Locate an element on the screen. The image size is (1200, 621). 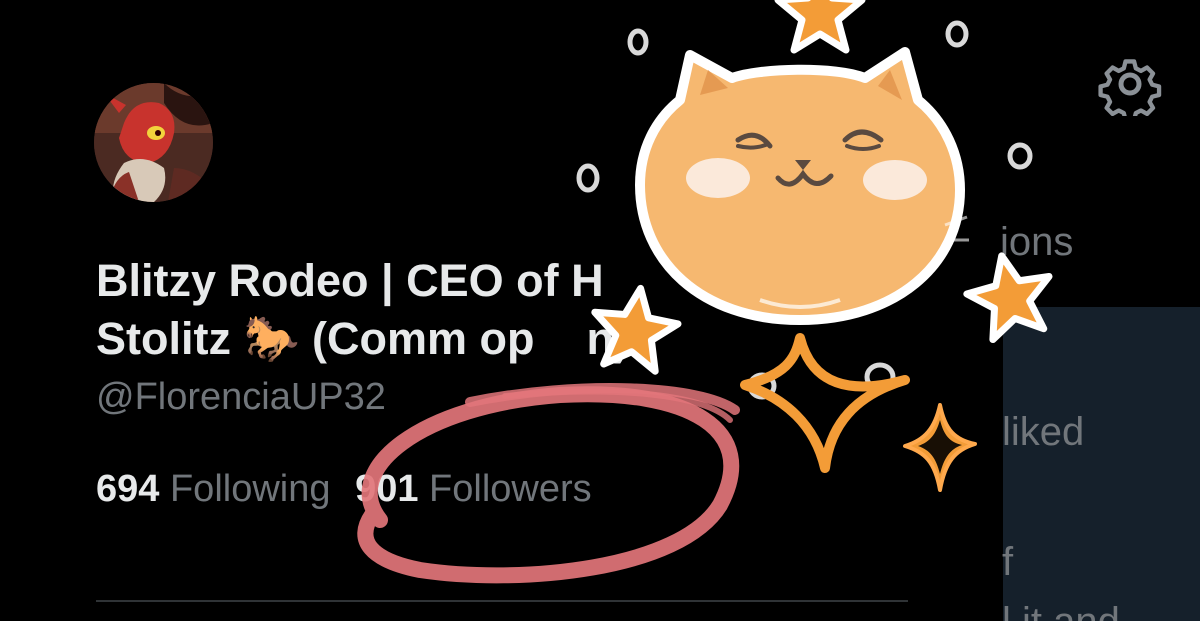
following-link: 694 Following is located at coordinates (213, 489).